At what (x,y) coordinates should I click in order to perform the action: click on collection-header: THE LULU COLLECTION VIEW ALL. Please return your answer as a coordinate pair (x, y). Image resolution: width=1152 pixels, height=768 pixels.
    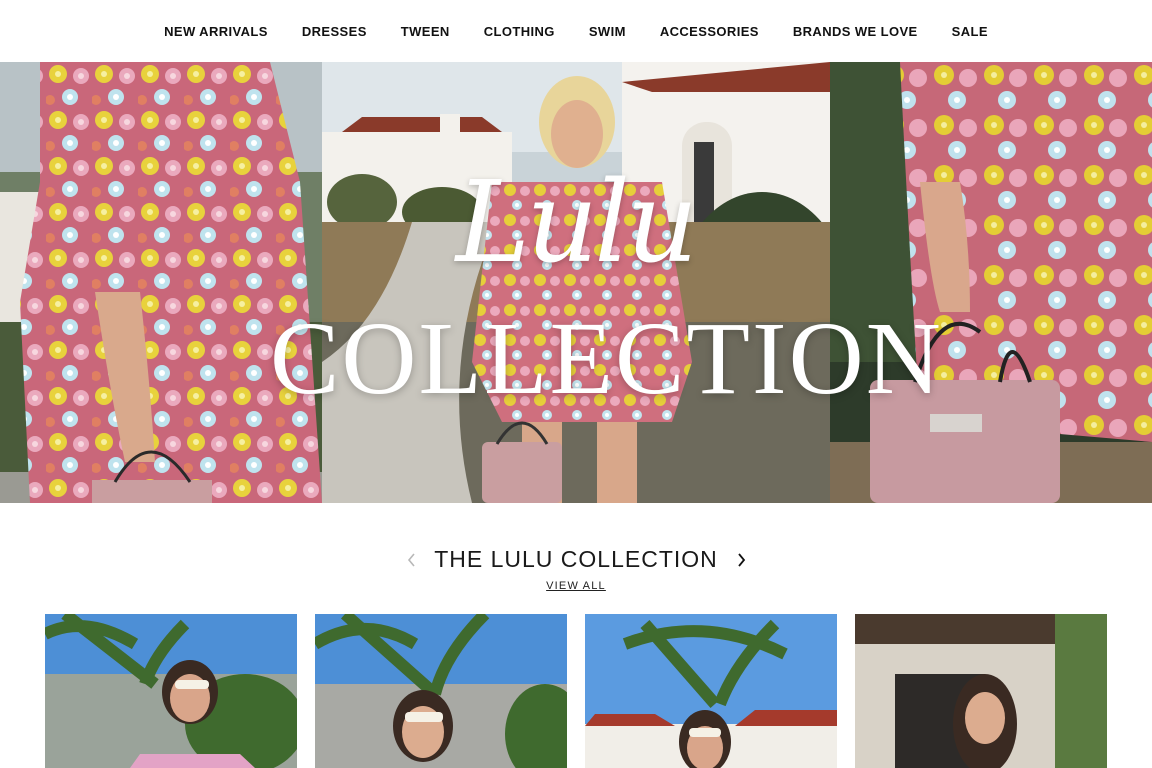
    Looking at the image, I should click on (576, 565).